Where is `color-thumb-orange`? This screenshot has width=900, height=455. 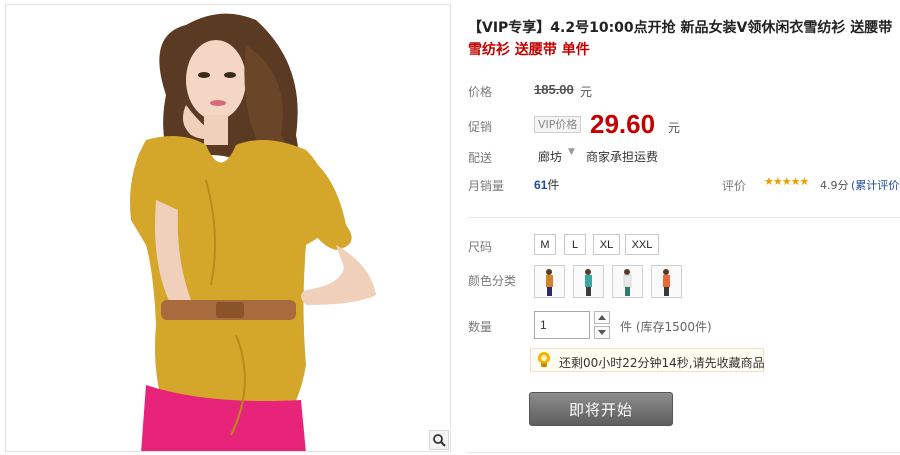 color-thumb-orange is located at coordinates (549, 281).